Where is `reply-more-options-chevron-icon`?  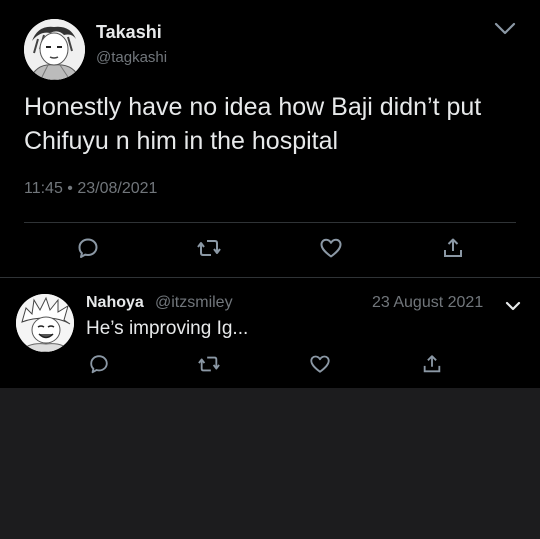 reply-more-options-chevron-icon is located at coordinates (513, 307).